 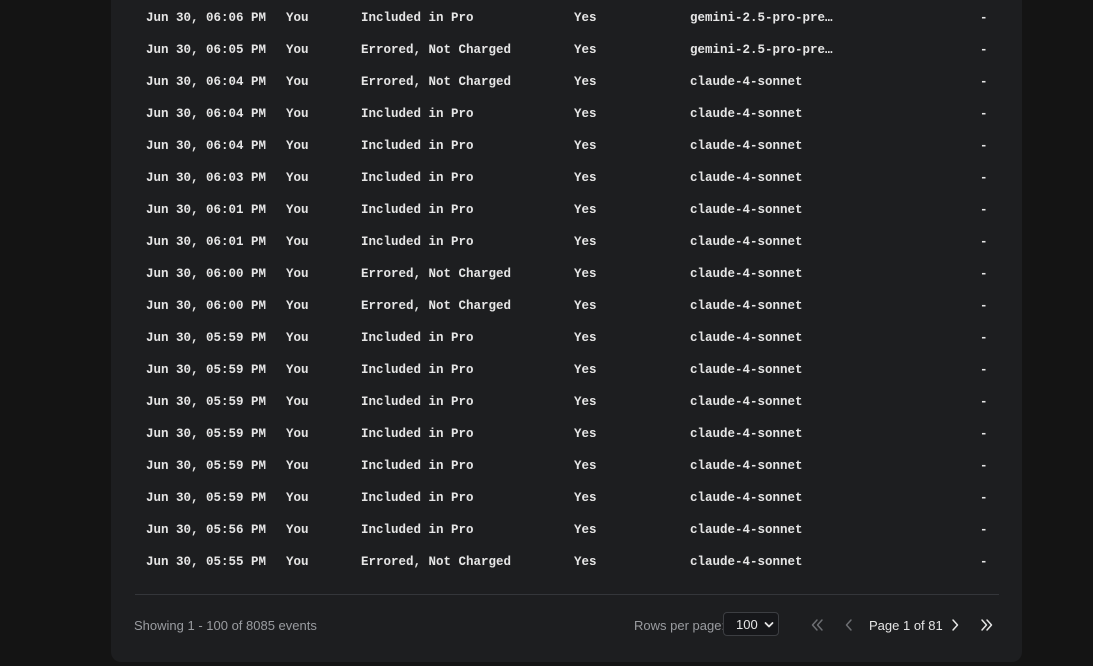 I want to click on first-page-button, so click(x=817, y=625).